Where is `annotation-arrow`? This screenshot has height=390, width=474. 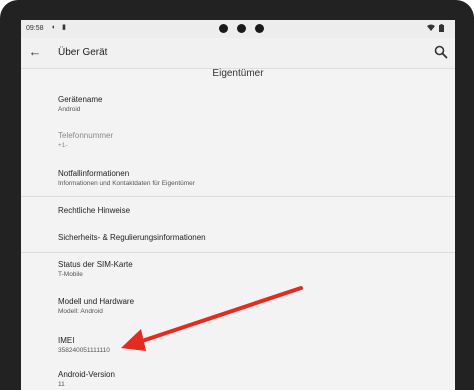 annotation-arrow is located at coordinates (212, 318).